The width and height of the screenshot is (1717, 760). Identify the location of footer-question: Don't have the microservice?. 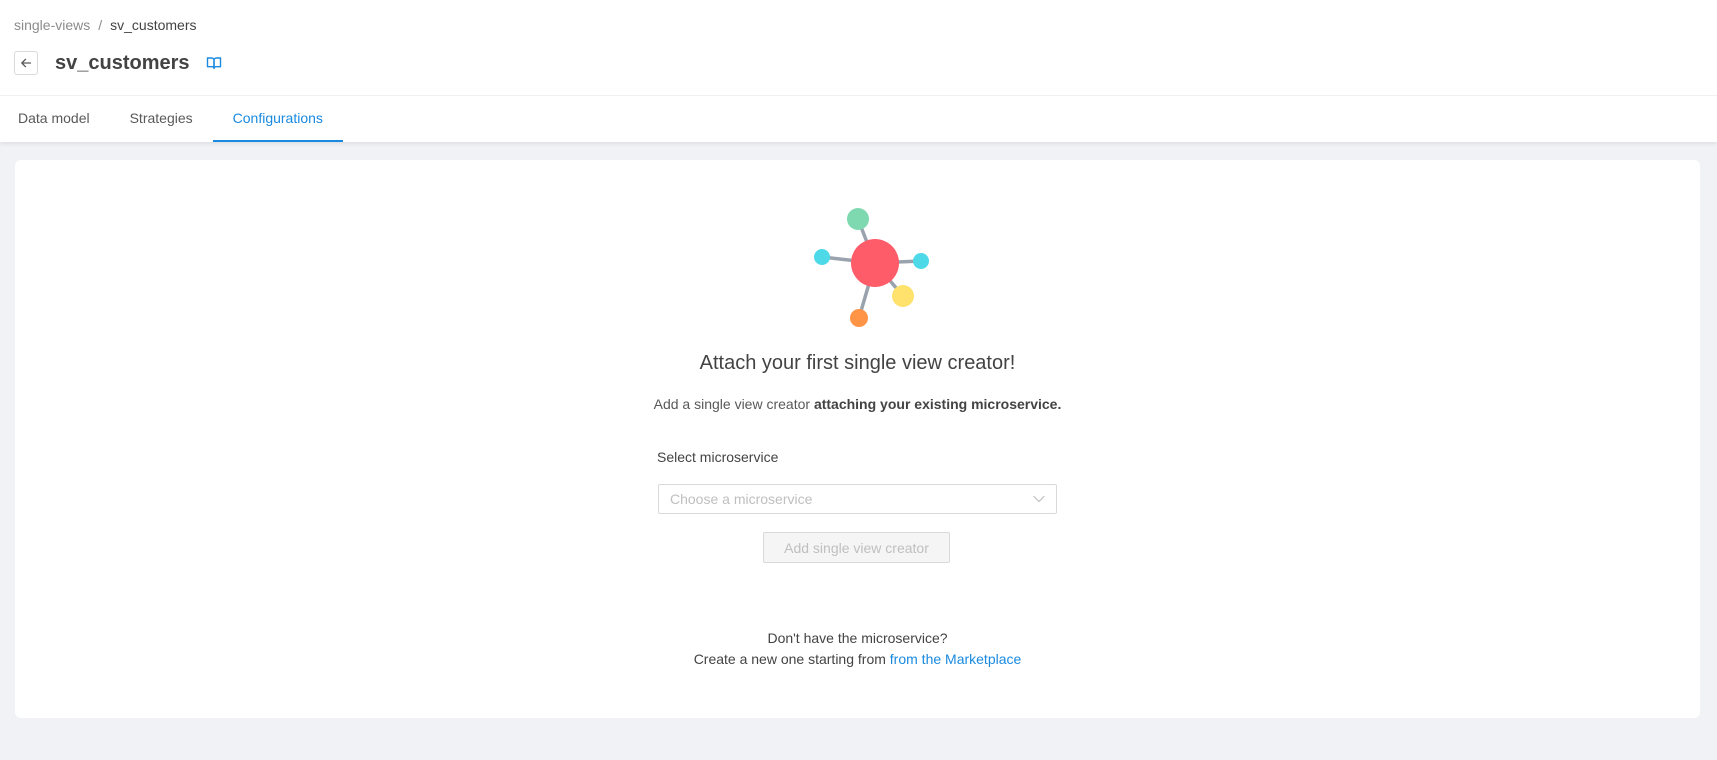
(857, 638).